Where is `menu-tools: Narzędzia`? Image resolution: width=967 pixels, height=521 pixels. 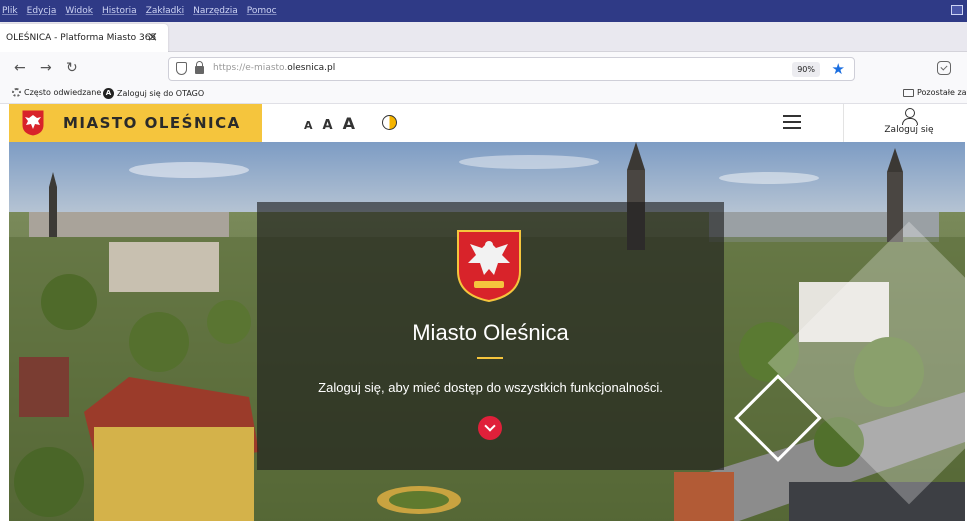
menu-tools: Narzędzia is located at coordinates (215, 11).